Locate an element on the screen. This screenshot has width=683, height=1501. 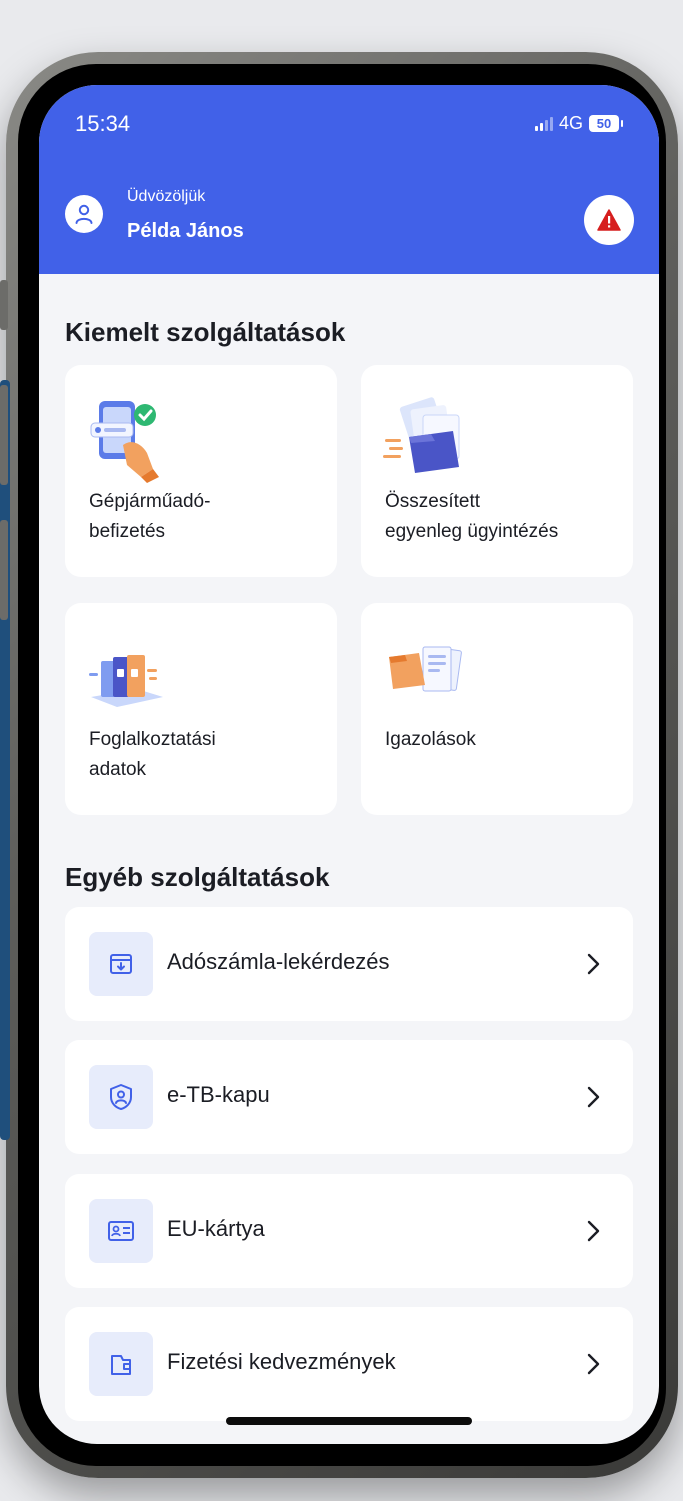
battery-level: 50 is located at coordinates (604, 123).